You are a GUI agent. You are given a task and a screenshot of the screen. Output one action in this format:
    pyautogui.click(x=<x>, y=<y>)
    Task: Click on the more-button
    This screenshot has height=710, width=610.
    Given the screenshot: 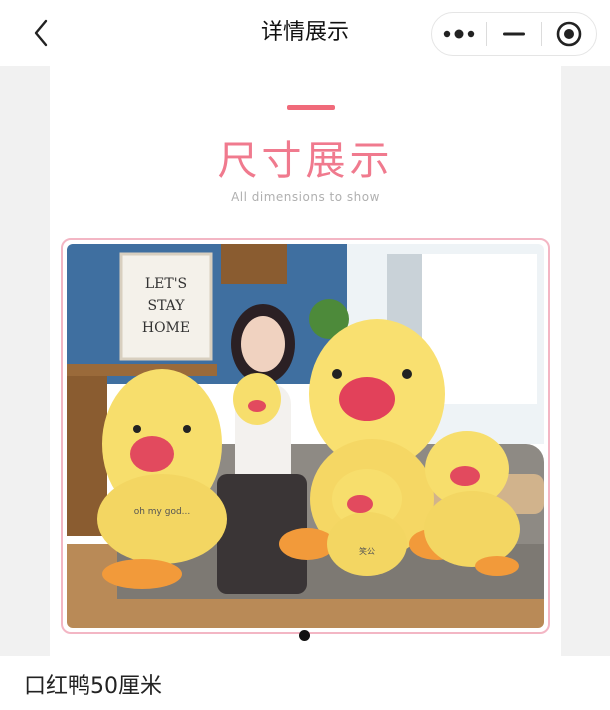 What is the action you would take?
    pyautogui.click(x=459, y=34)
    